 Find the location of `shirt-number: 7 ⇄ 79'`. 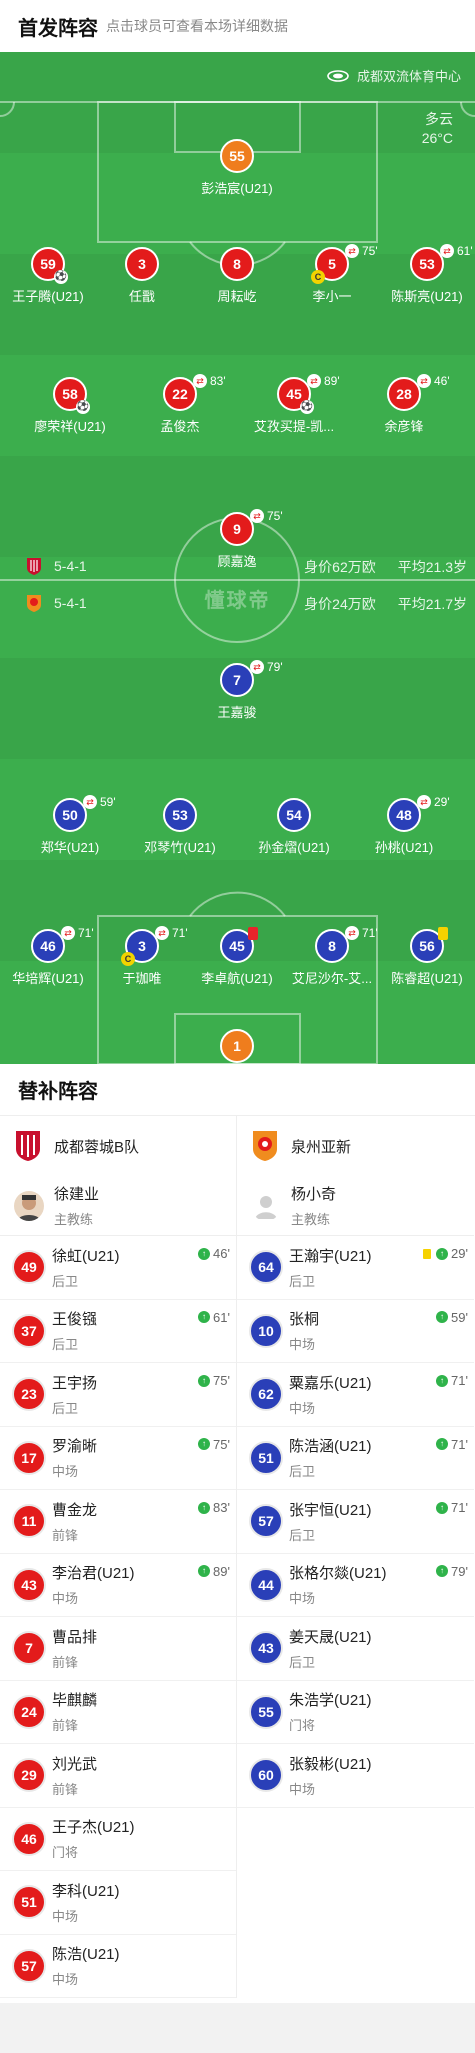

shirt-number: 7 ⇄ 79' is located at coordinates (251, 678).